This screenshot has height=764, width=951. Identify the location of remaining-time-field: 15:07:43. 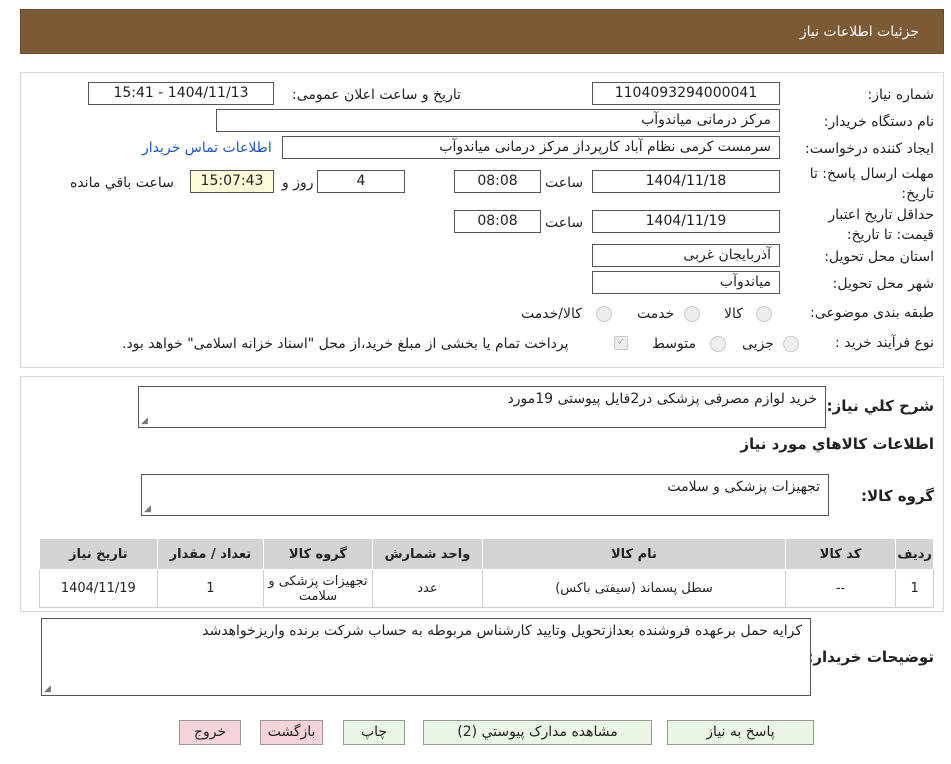
(232, 181).